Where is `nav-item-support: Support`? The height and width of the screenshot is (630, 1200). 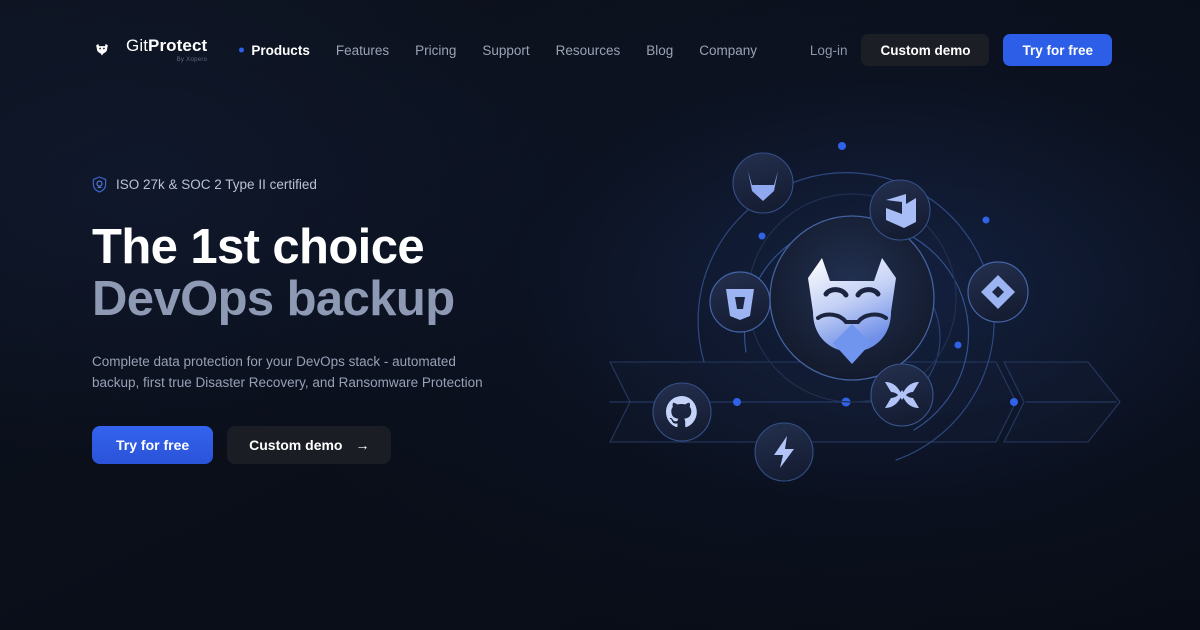 nav-item-support: Support is located at coordinates (505, 50).